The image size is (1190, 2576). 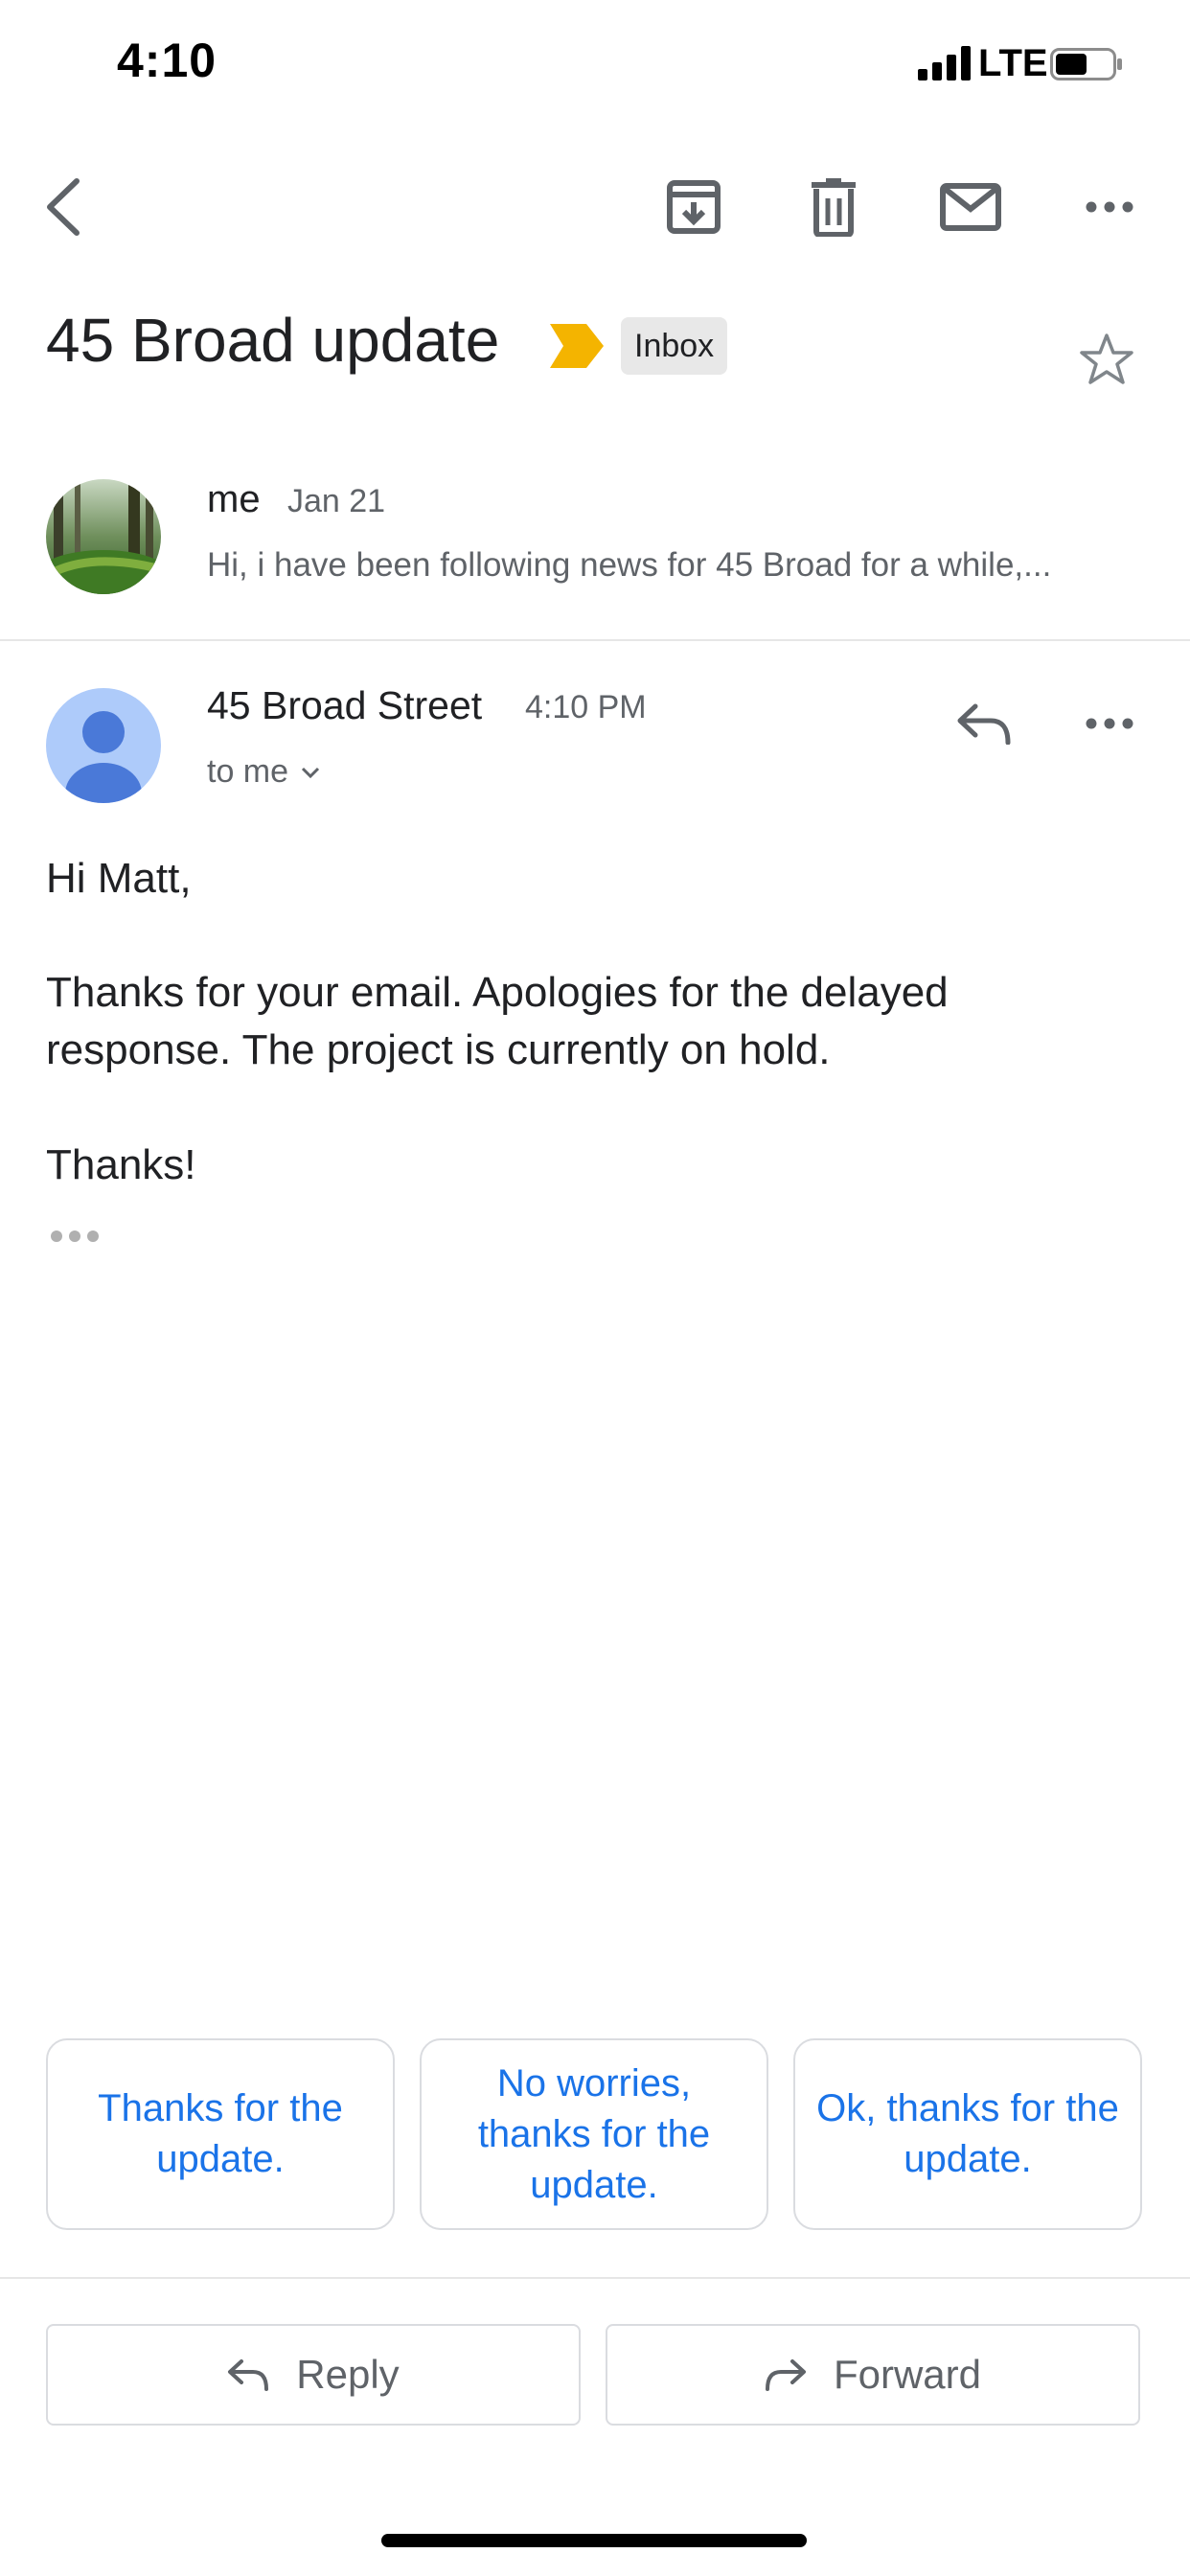 I want to click on archive-button, so click(x=694, y=207).